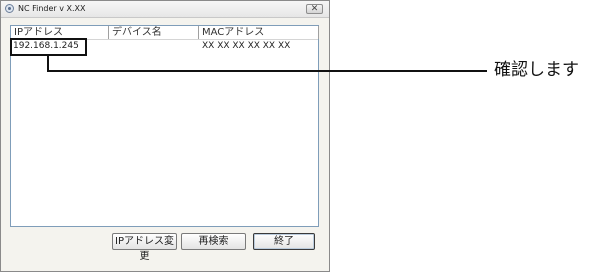  I want to click on mac-address-cell: XX XX XX XX XX XX, so click(246, 46).